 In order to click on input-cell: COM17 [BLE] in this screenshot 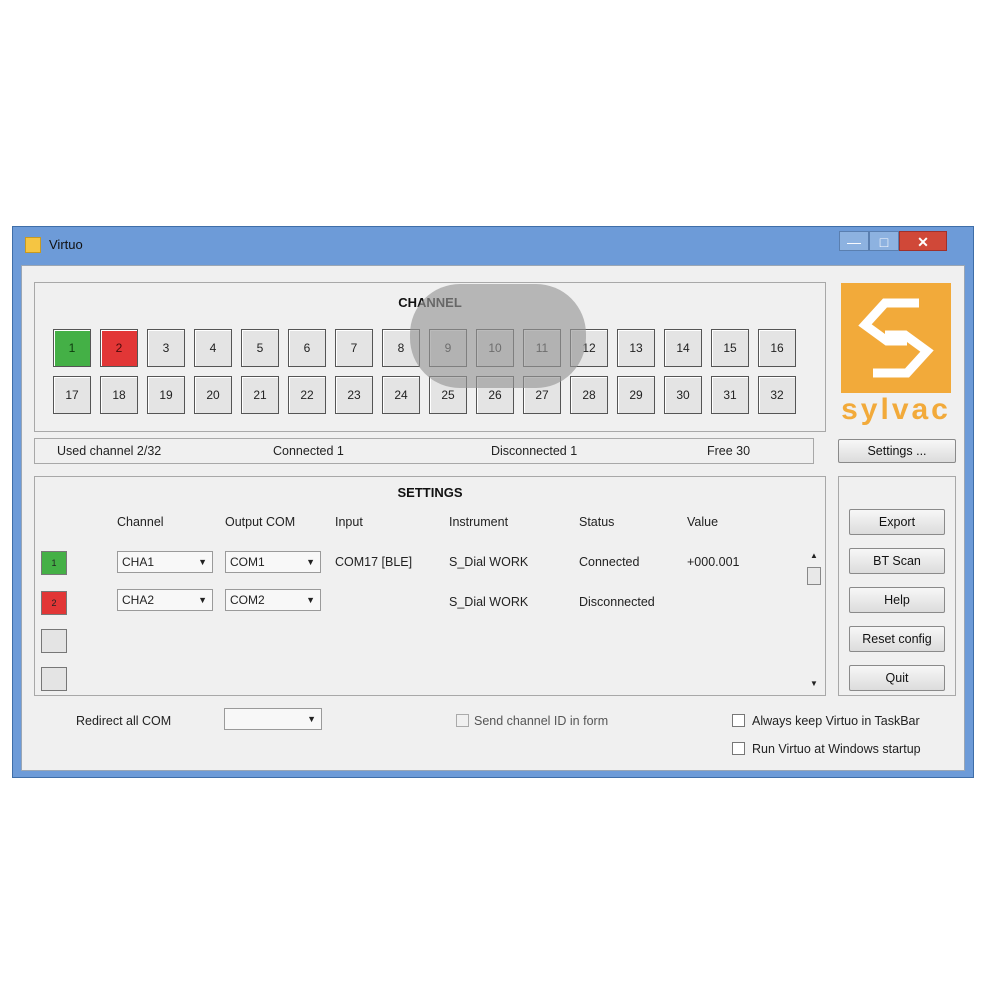, I will do `click(374, 562)`.